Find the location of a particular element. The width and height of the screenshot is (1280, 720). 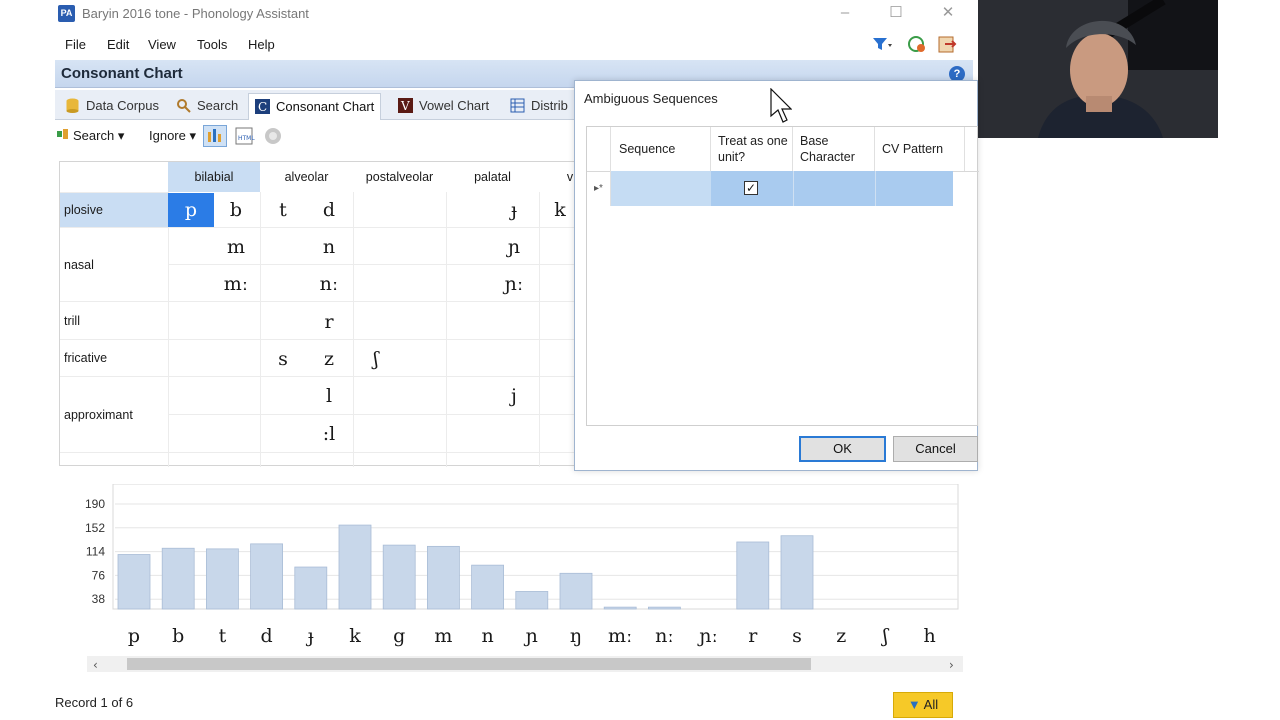

x-tick-label: g is located at coordinates (399, 636).